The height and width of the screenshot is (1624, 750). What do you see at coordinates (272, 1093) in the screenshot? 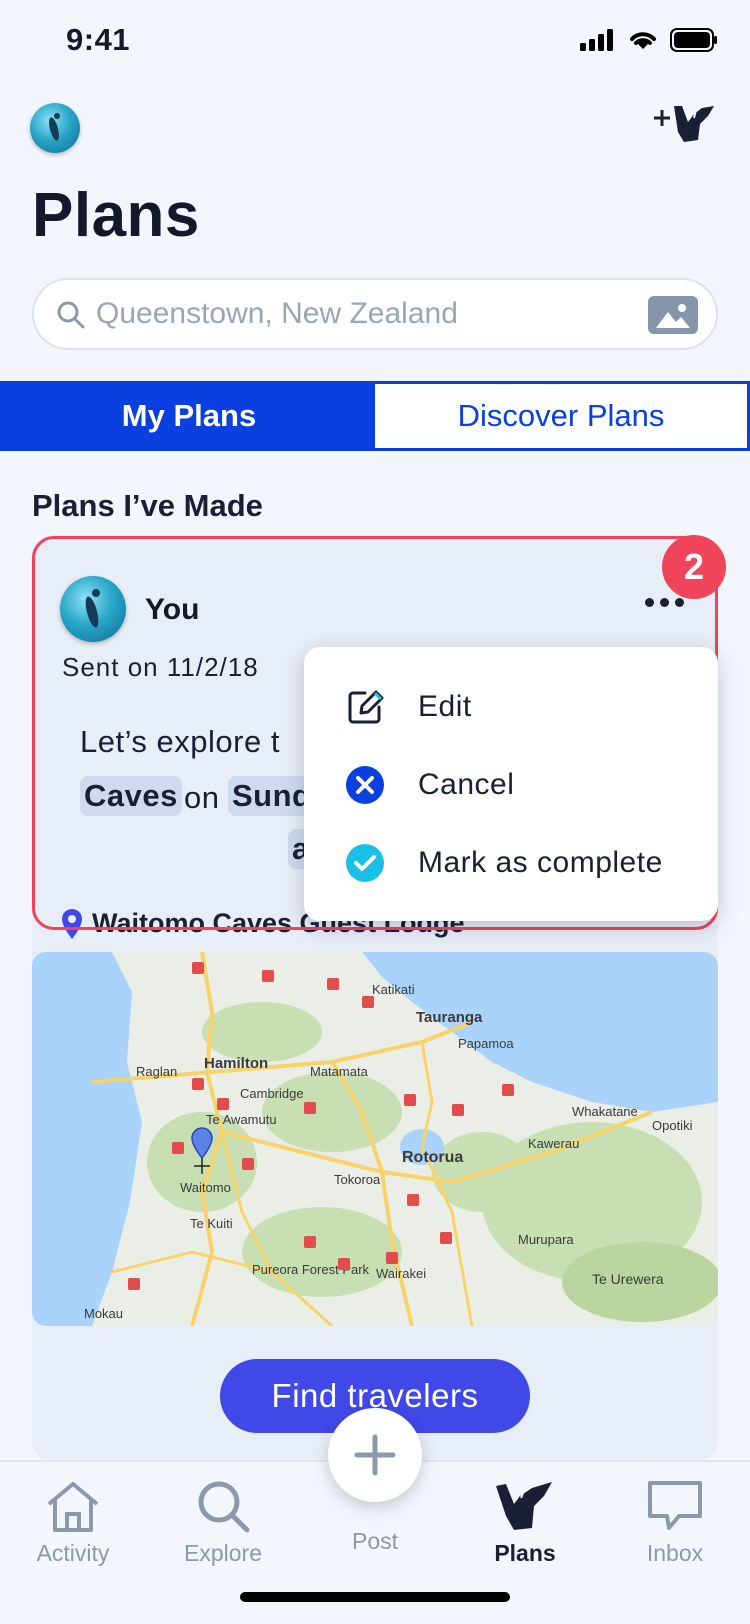
I see `map-label-cambridge: Cambridge` at bounding box center [272, 1093].